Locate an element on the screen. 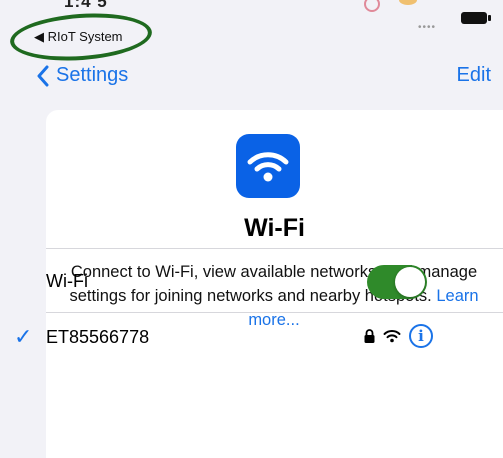 The height and width of the screenshot is (458, 503). back-button-label: Settings is located at coordinates (92, 75).